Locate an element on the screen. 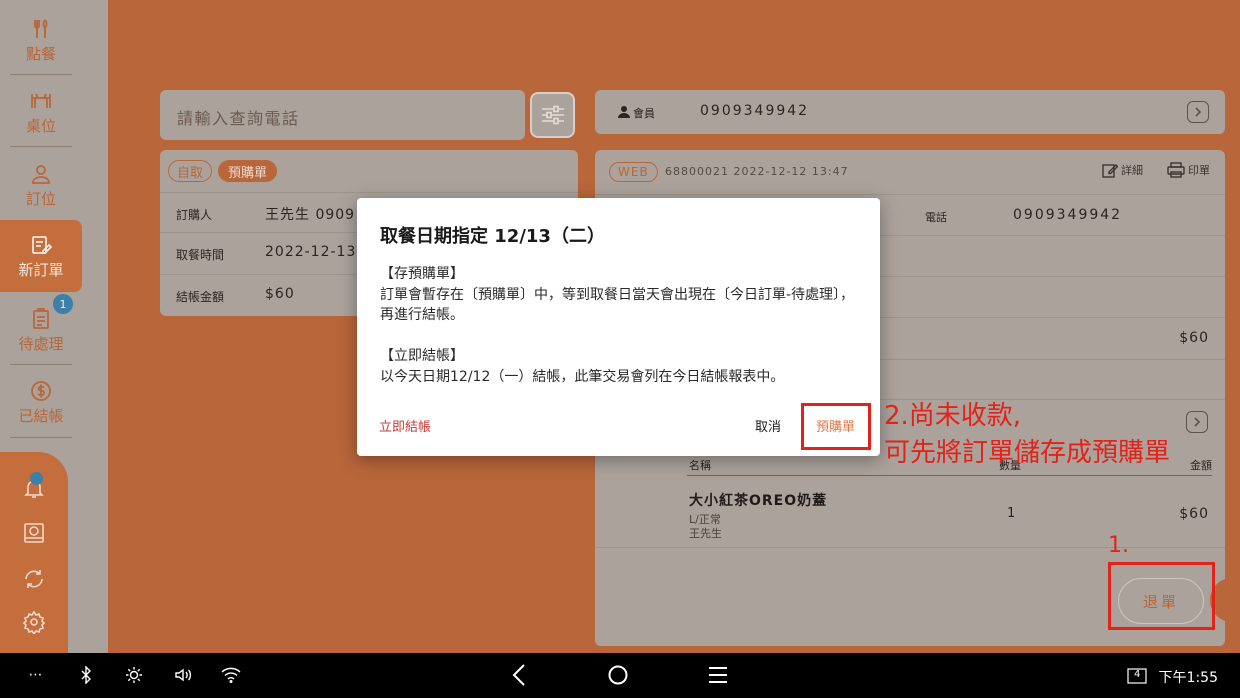  notification-dot is located at coordinates (36, 478).